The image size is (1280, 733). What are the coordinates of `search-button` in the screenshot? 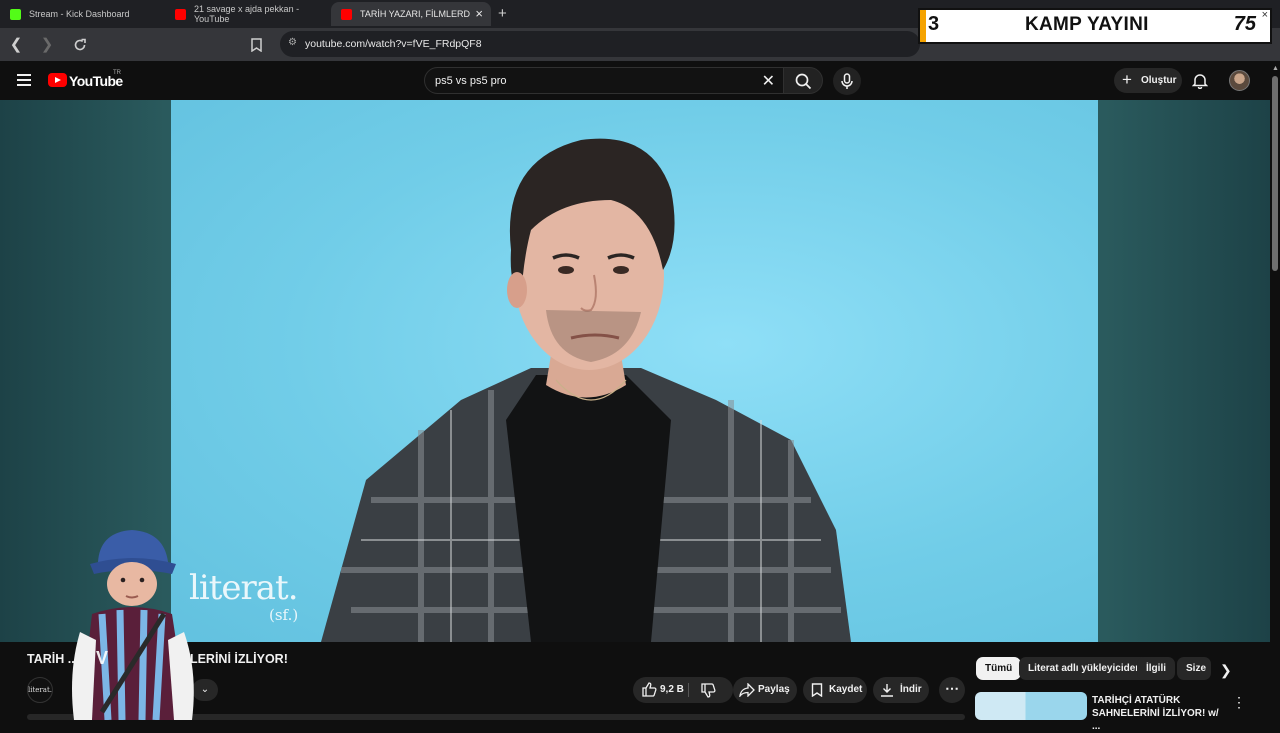 It's located at (803, 80).